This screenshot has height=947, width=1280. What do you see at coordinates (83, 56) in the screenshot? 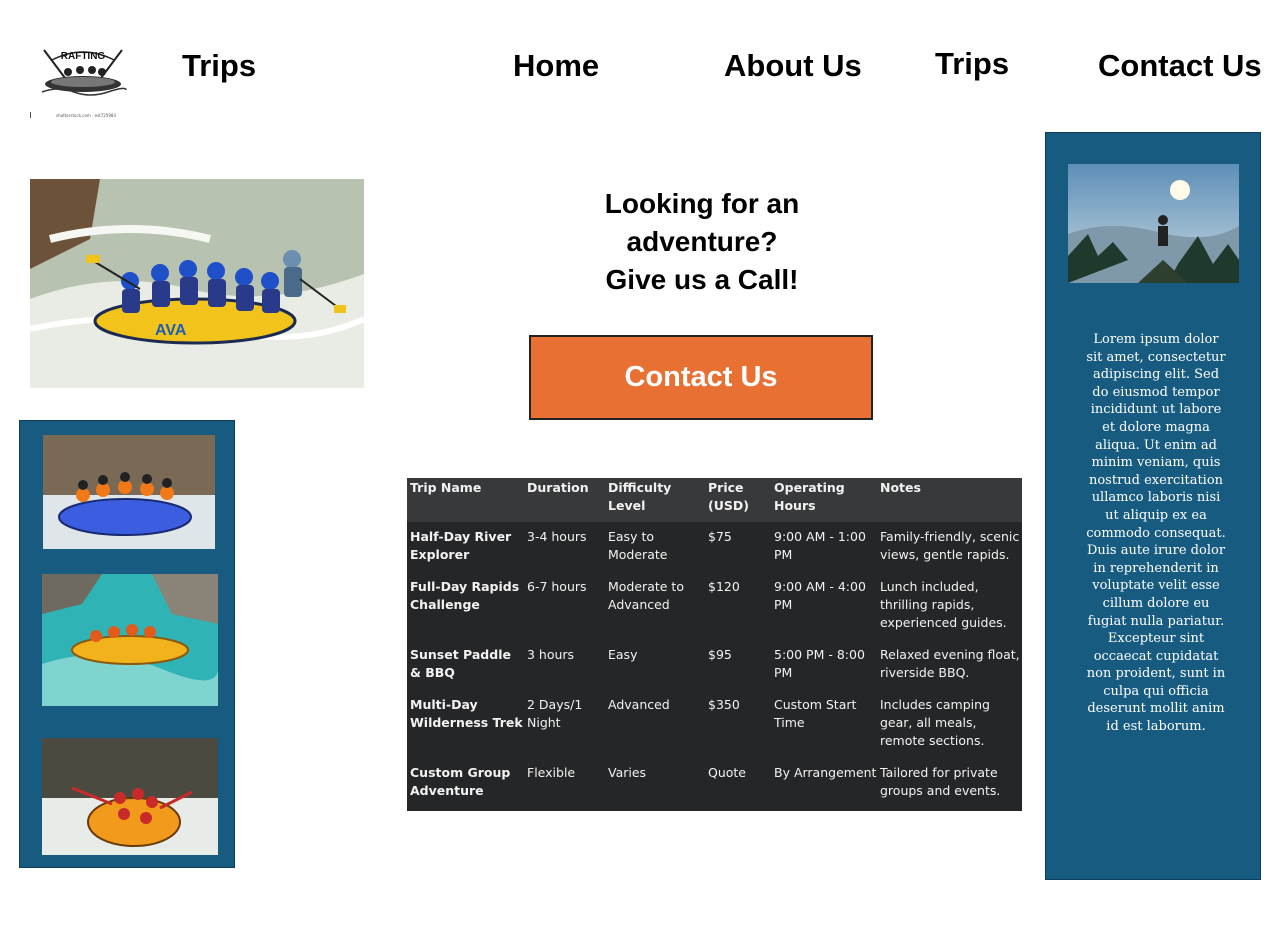
I see `logo-text: RAFTING` at bounding box center [83, 56].